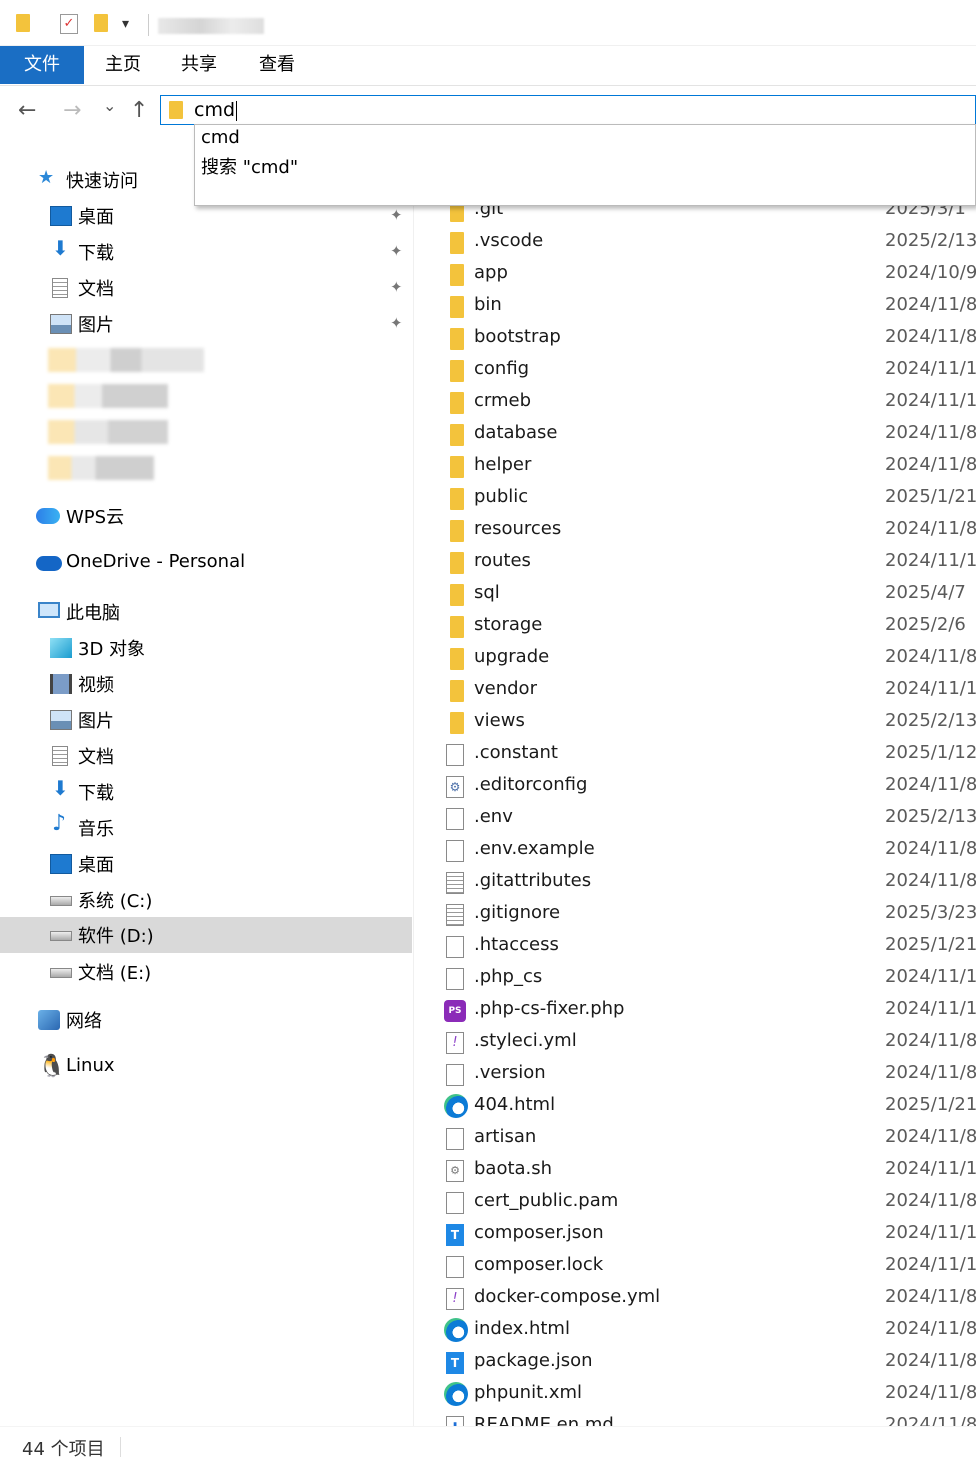  Describe the element at coordinates (455, 787) in the screenshot. I see `config-file-icon: ⚙` at that location.